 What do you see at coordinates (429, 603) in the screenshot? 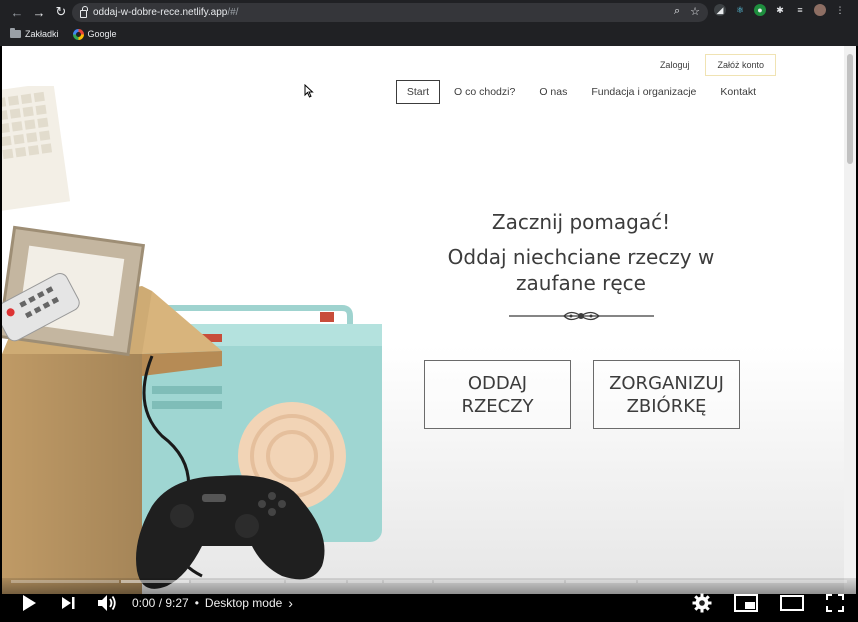
I see `video-controls: 0:00 / 9:27 • Desktop mode ›` at bounding box center [429, 603].